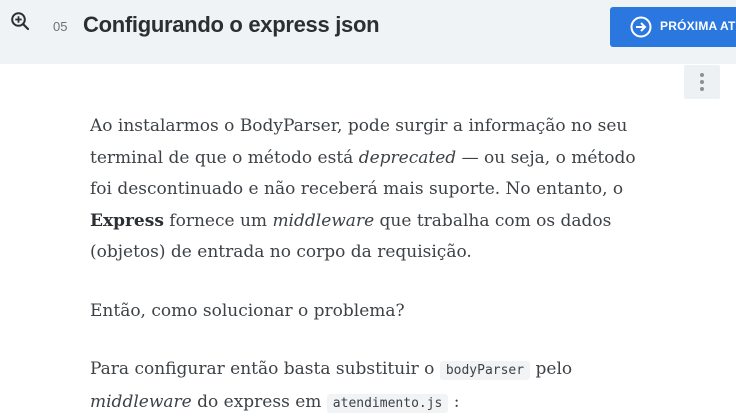 The image size is (736, 420). I want to click on next-activity-label: PRÓXIMA ATIVIDADE, so click(698, 26).